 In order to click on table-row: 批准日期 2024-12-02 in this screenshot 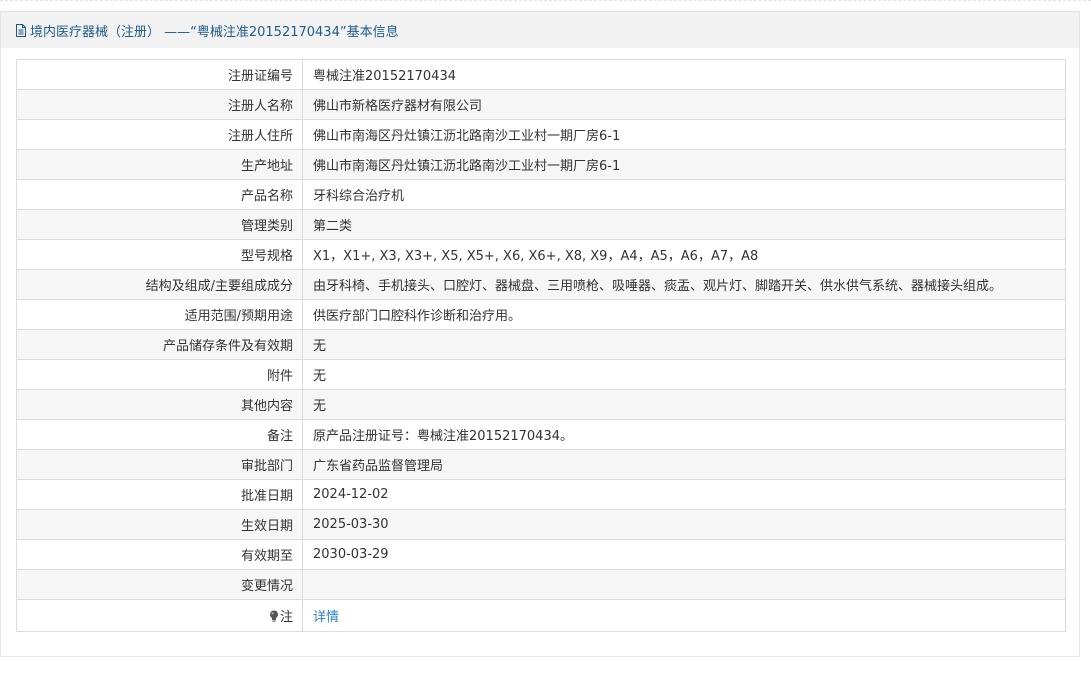, I will do `click(541, 494)`.